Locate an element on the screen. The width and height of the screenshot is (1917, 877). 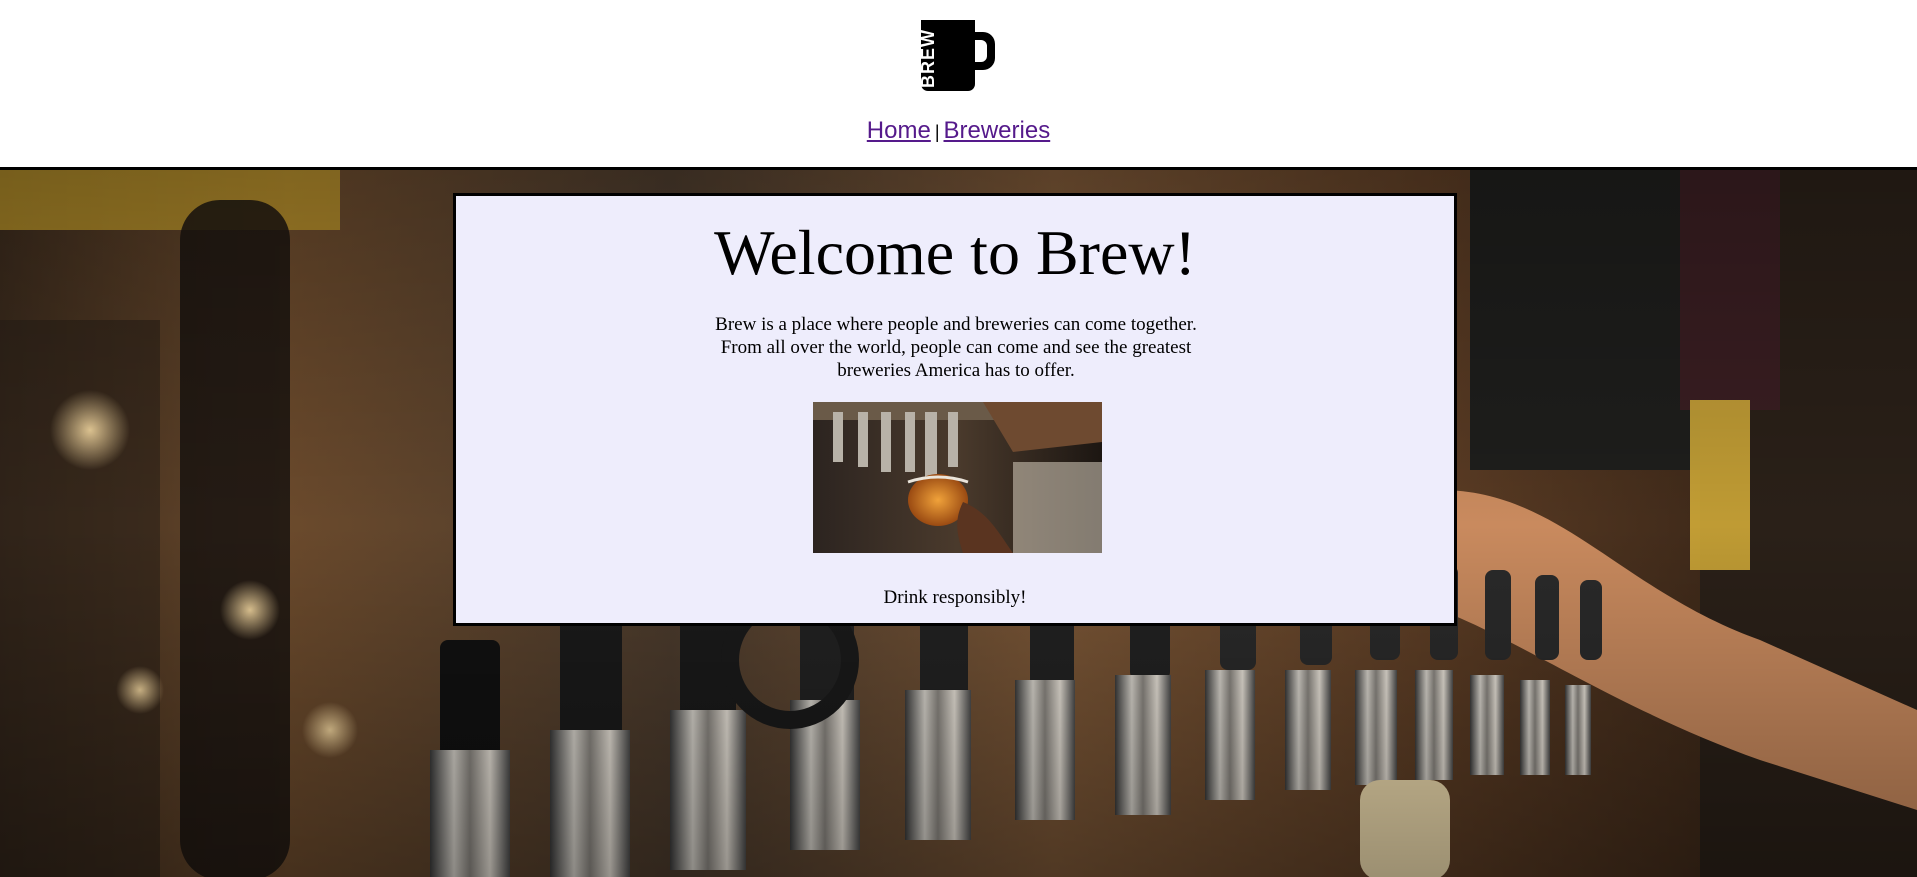
beer-pour-photo-image is located at coordinates (957, 477).